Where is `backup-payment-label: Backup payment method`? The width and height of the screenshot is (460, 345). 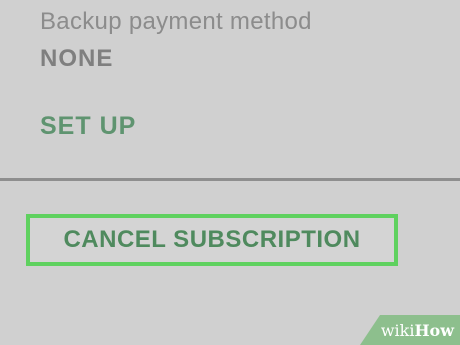 backup-payment-label: Backup payment method is located at coordinates (176, 21).